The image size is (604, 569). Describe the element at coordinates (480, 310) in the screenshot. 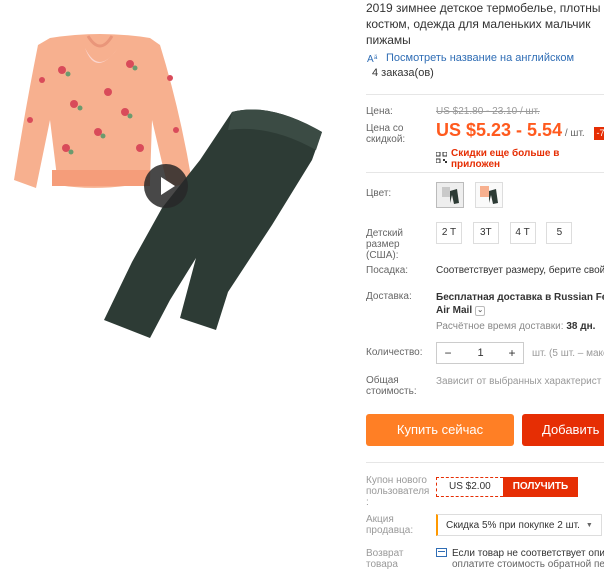

I see `chevron-down-icon: ⌄` at that location.